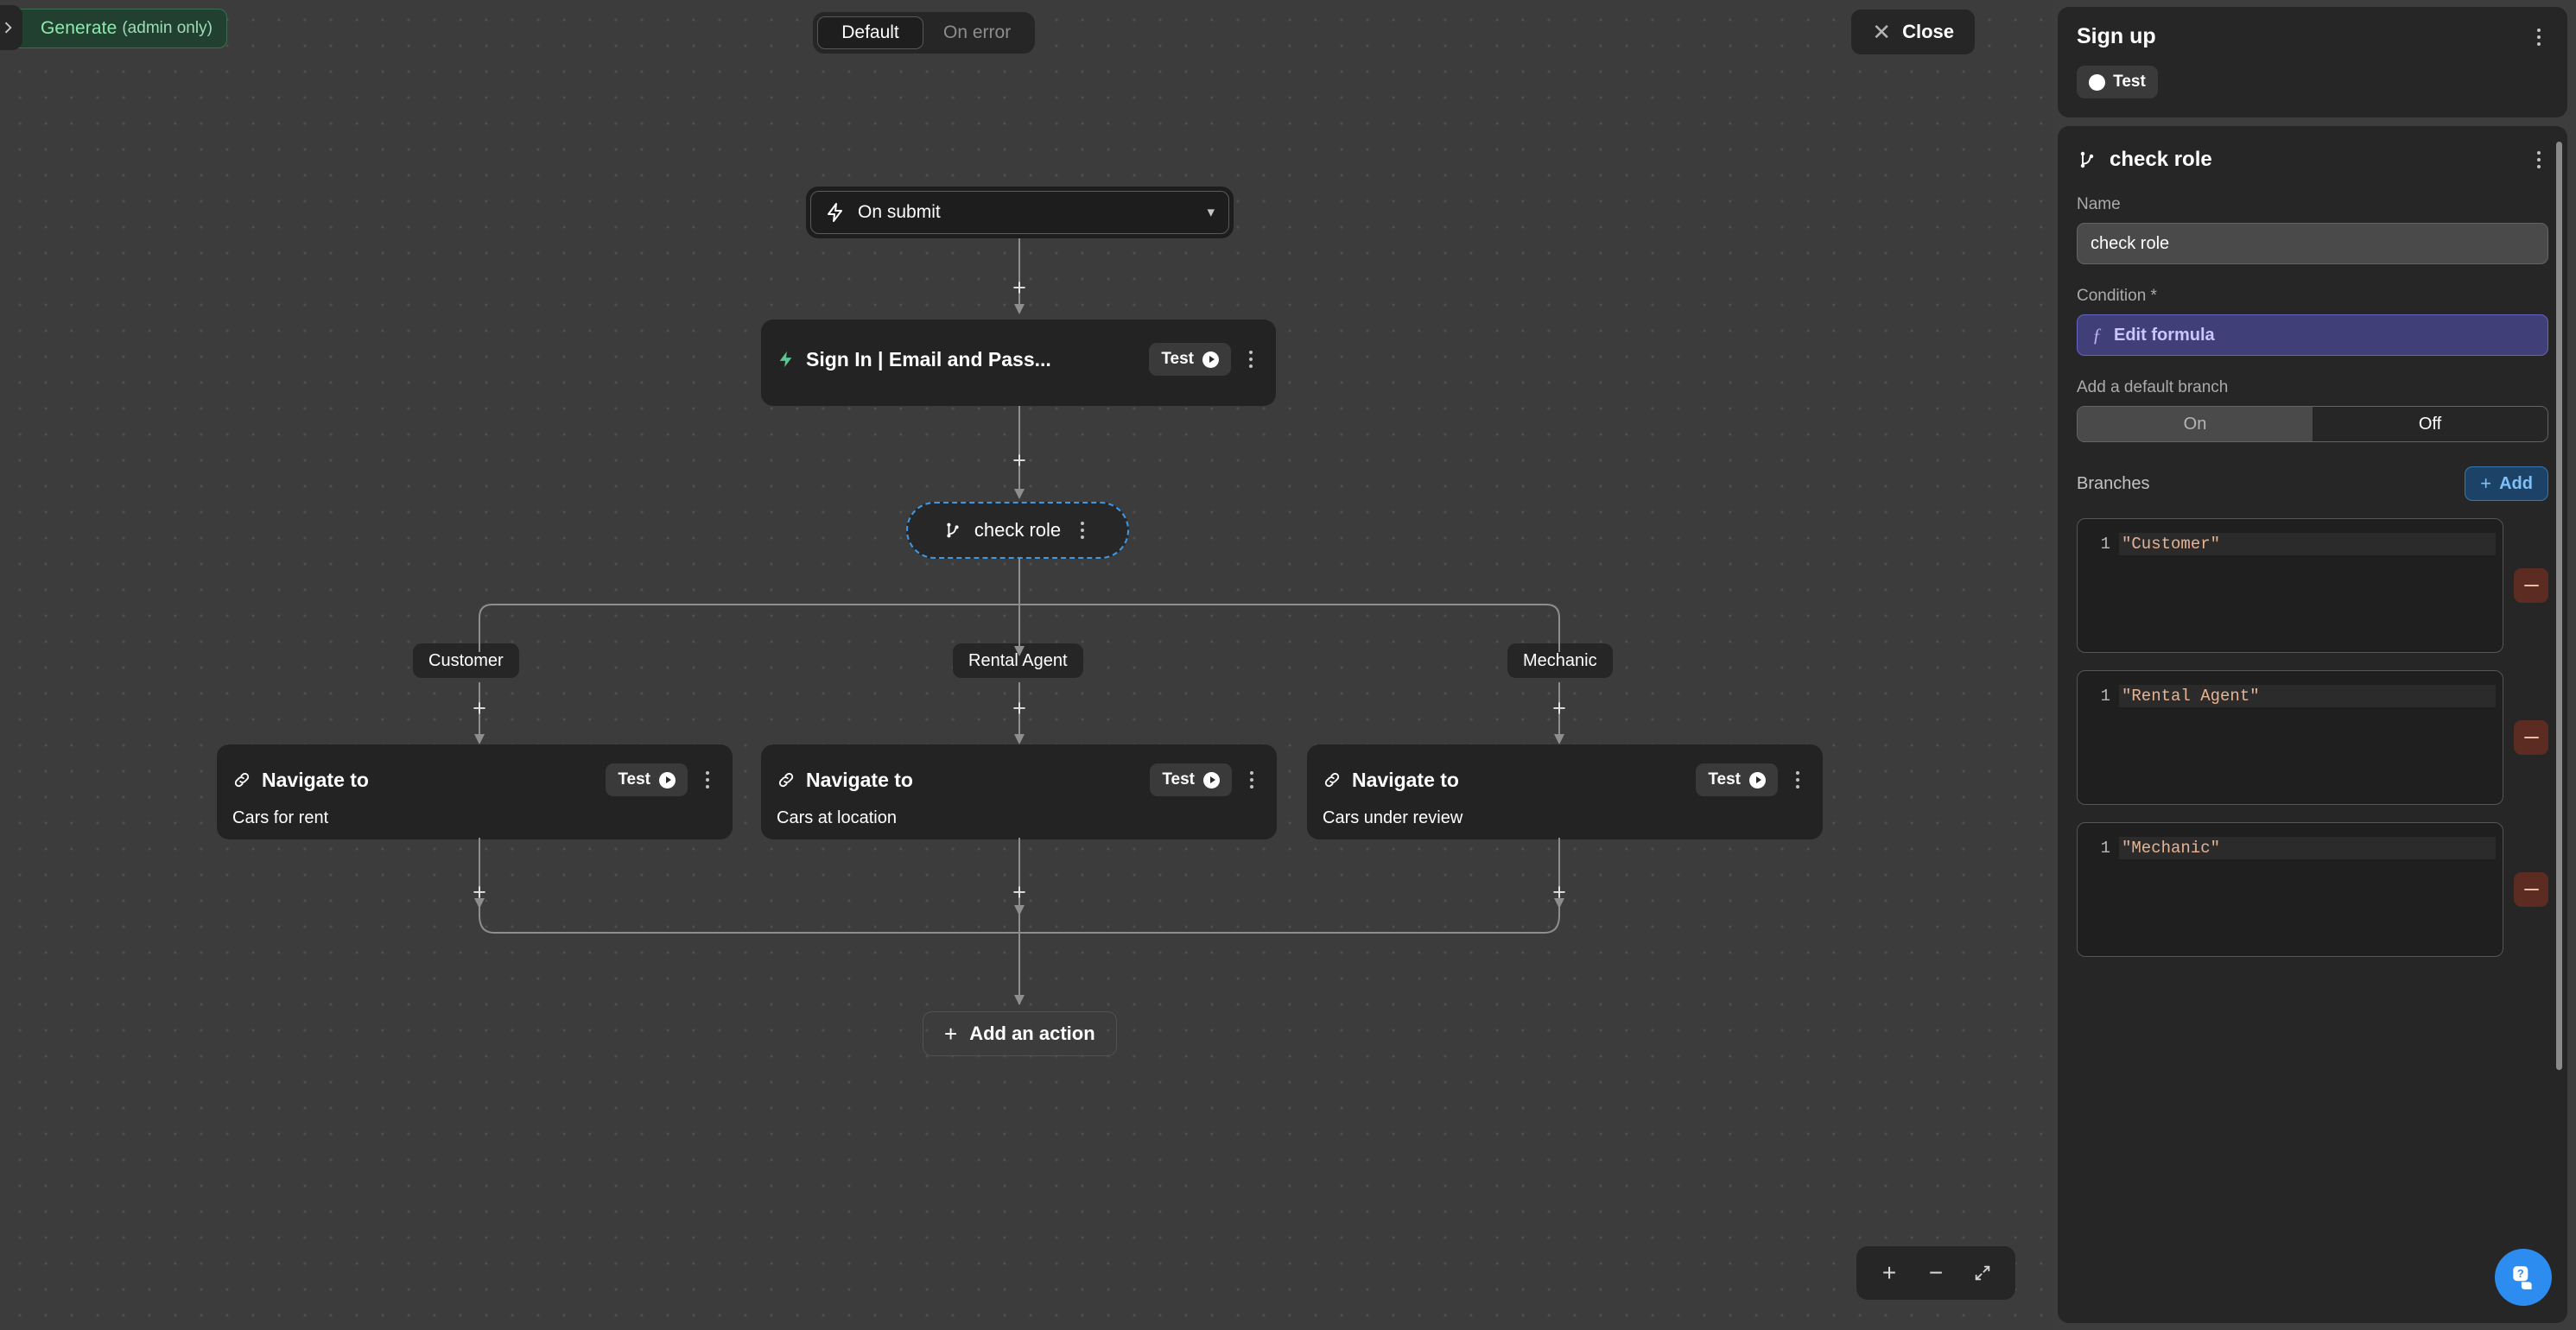 The width and height of the screenshot is (2576, 1330). What do you see at coordinates (899, 212) in the screenshot?
I see `trigger-label: On submit` at bounding box center [899, 212].